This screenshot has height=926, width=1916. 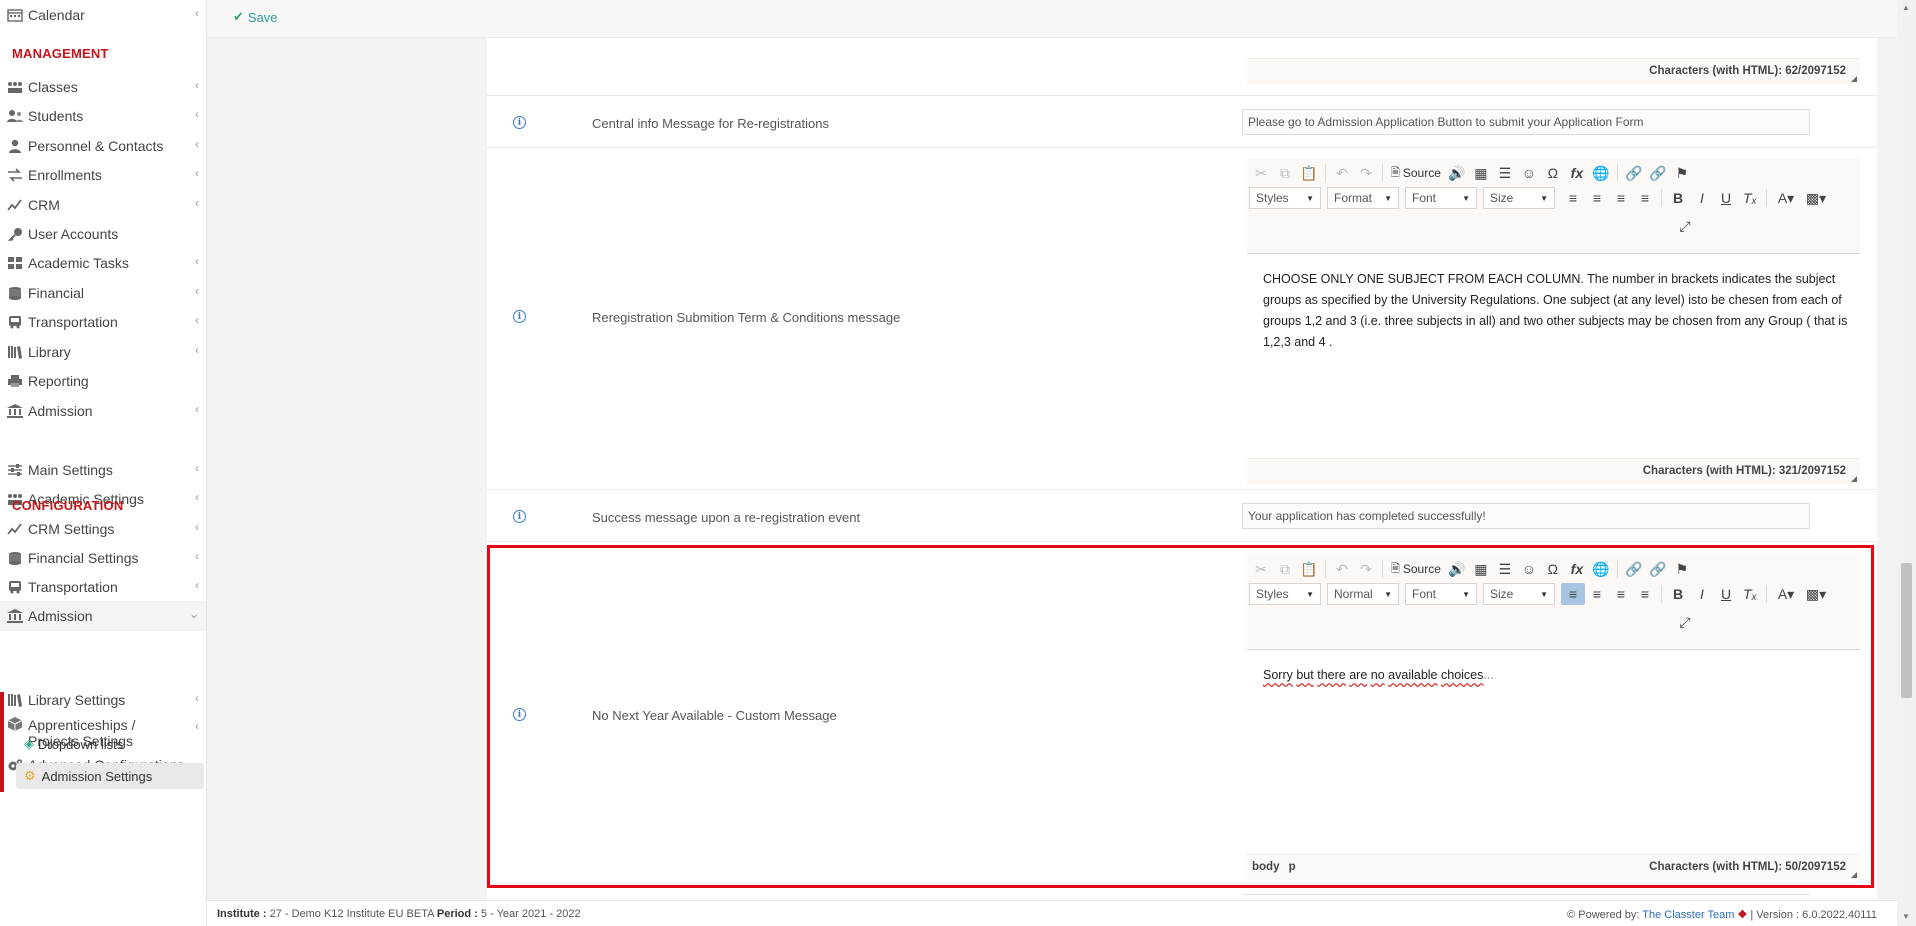 I want to click on format-dropdown: Format ▼, so click(x=1363, y=198).